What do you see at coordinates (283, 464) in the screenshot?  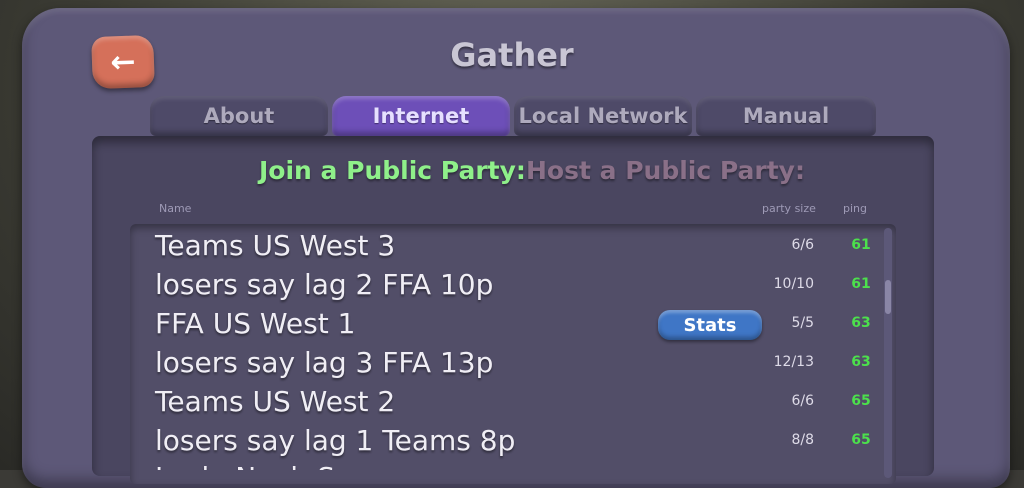 I see `party-name: Jordo Noob Soccer` at bounding box center [283, 464].